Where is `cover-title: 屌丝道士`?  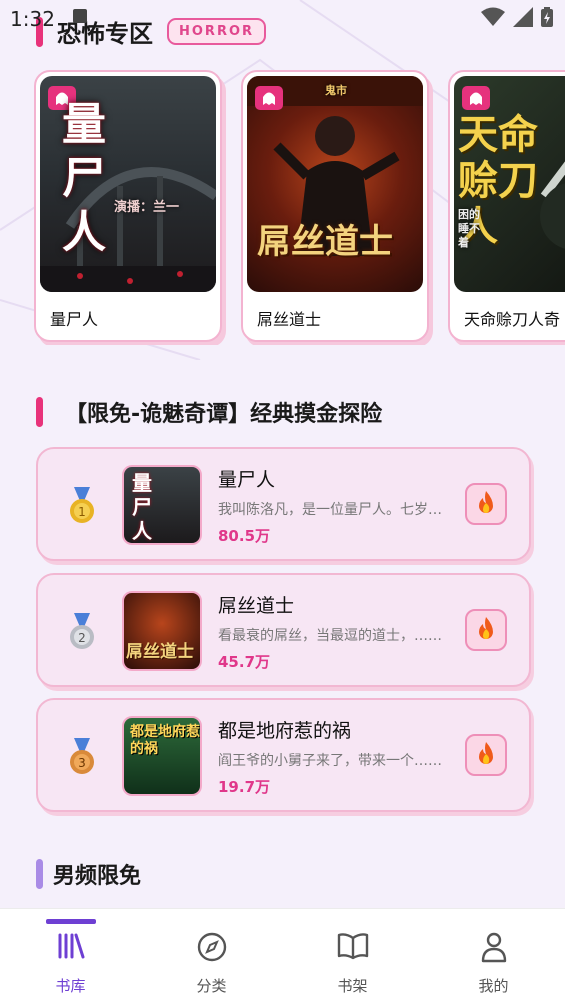 cover-title: 屌丝道士 is located at coordinates (325, 242).